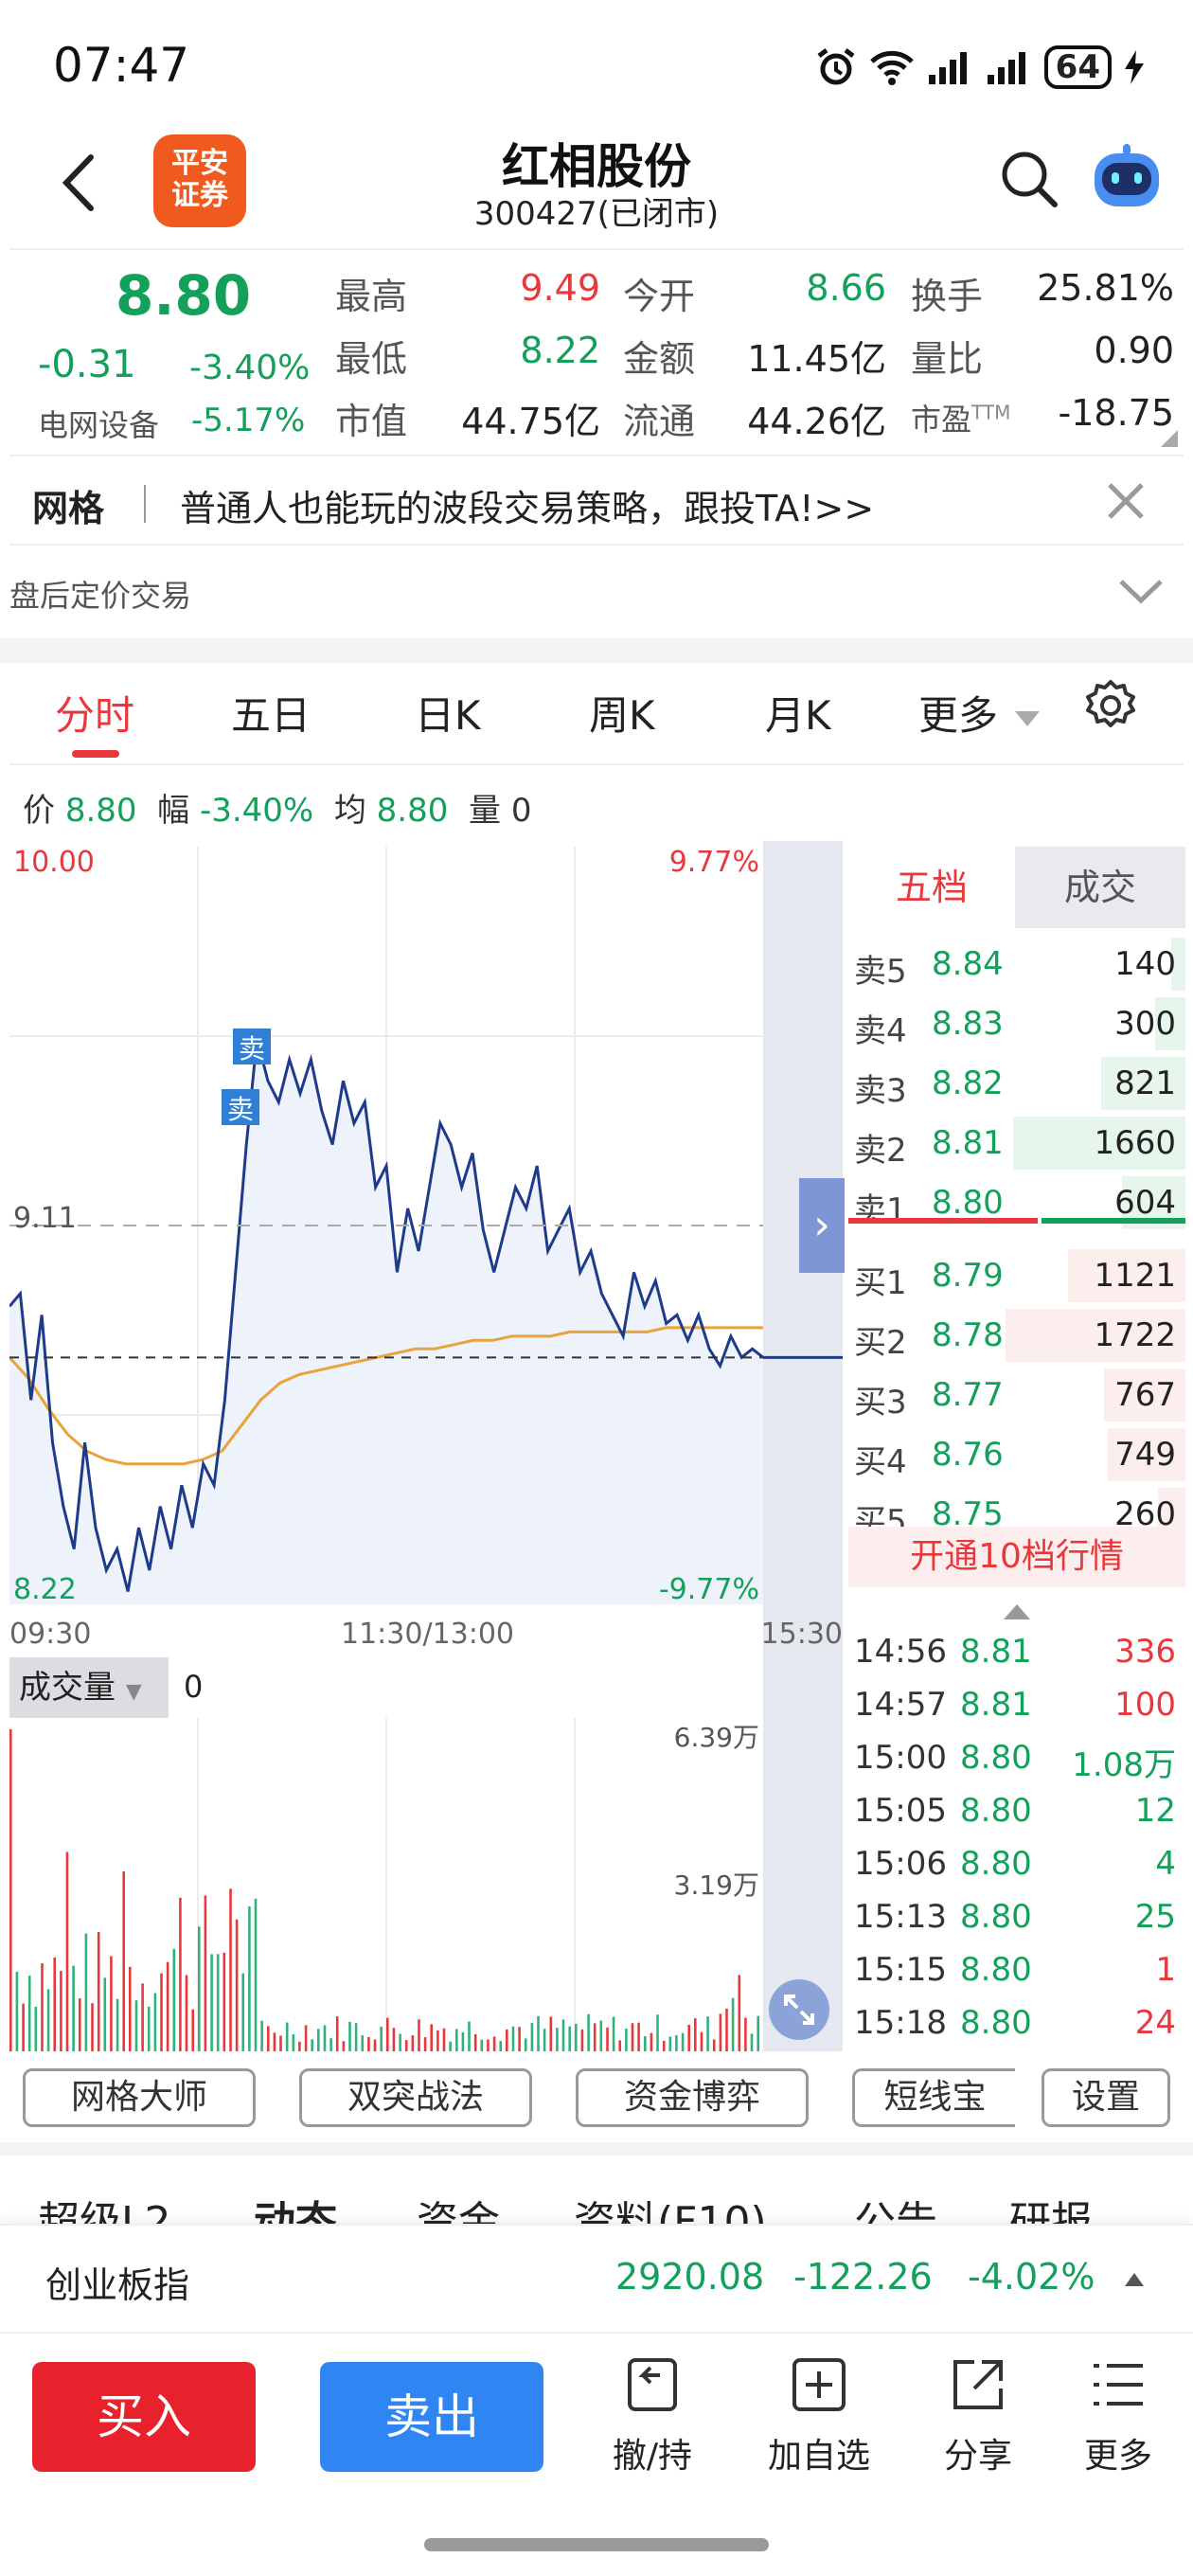 This screenshot has height=2576, width=1193. Describe the element at coordinates (1016, 1557) in the screenshot. I see `open-10-level-button: 开通10档行情` at that location.